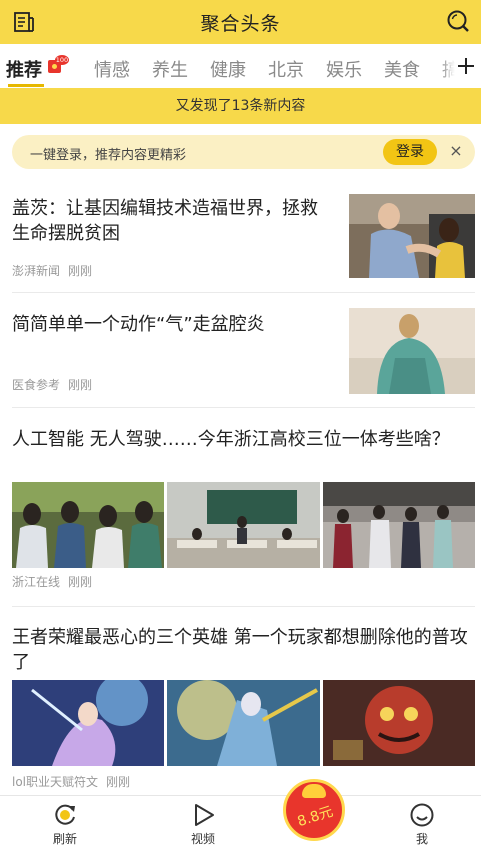 The height and width of the screenshot is (849, 481). What do you see at coordinates (204, 815) in the screenshot?
I see `video-play-icon` at bounding box center [204, 815].